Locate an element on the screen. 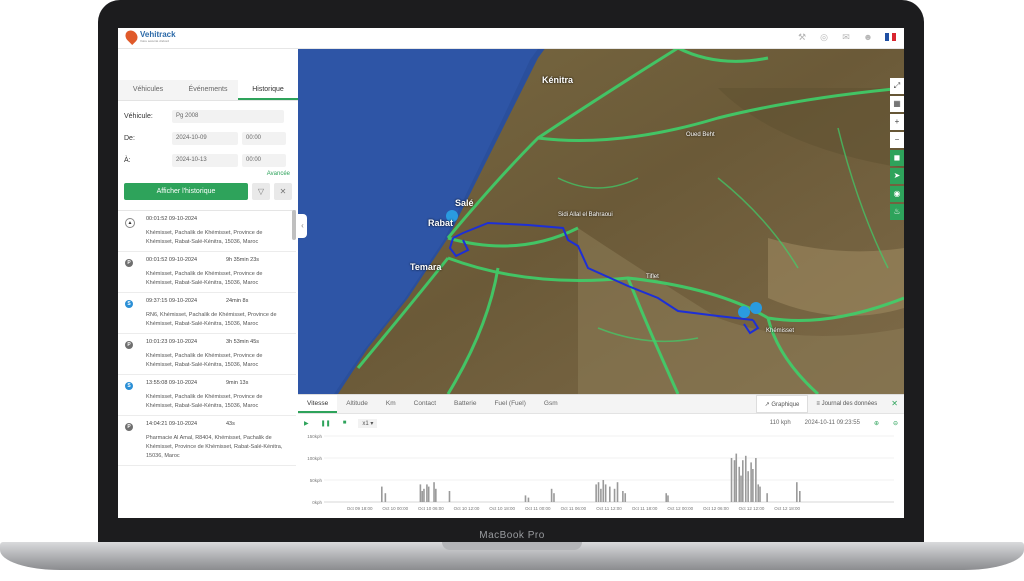 The image size is (1024, 581). compass-icon: ◉ is located at coordinates (897, 194).